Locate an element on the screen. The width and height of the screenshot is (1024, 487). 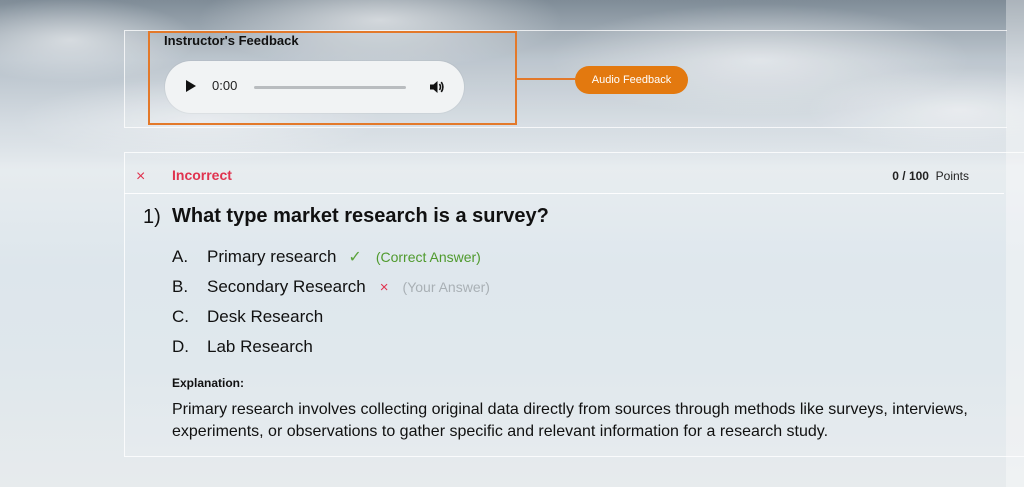
option-b: B. Secondary Research × (Your Answer) is located at coordinates (331, 287).